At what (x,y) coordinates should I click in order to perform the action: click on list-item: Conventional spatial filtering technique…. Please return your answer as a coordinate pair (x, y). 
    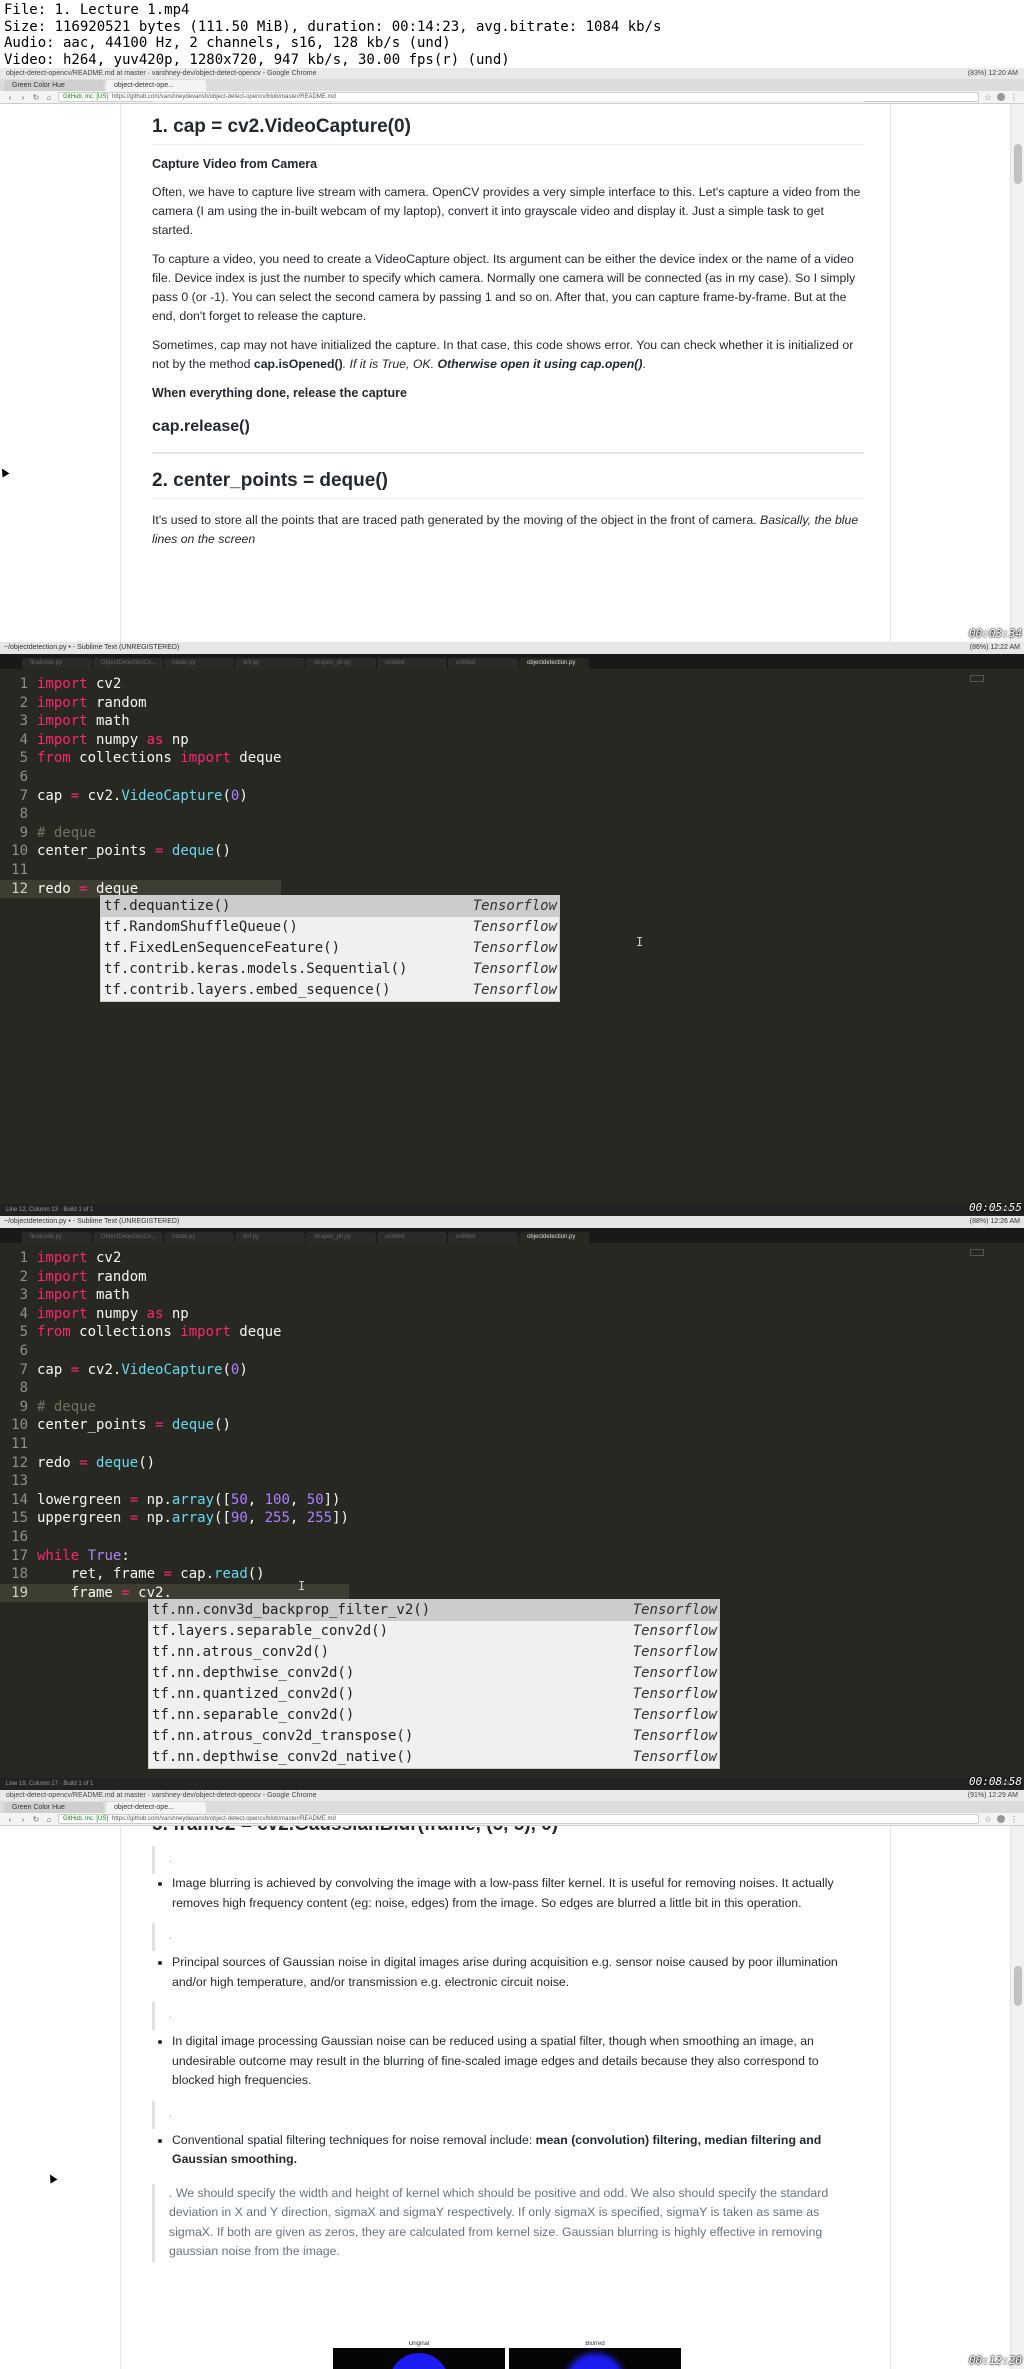
    Looking at the image, I should click on (518, 2150).